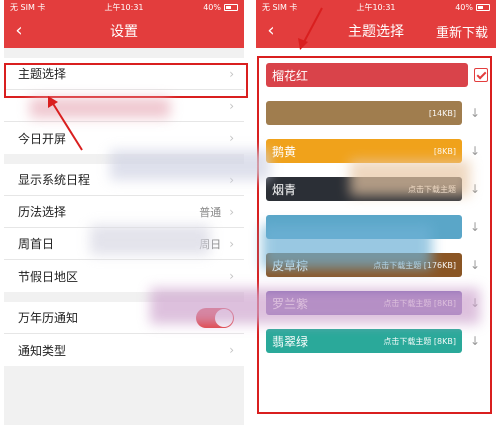 The image size is (501, 425). I want to click on theme-swatch: 罗兰紫 点击下载主题 [8KB], so click(364, 303).